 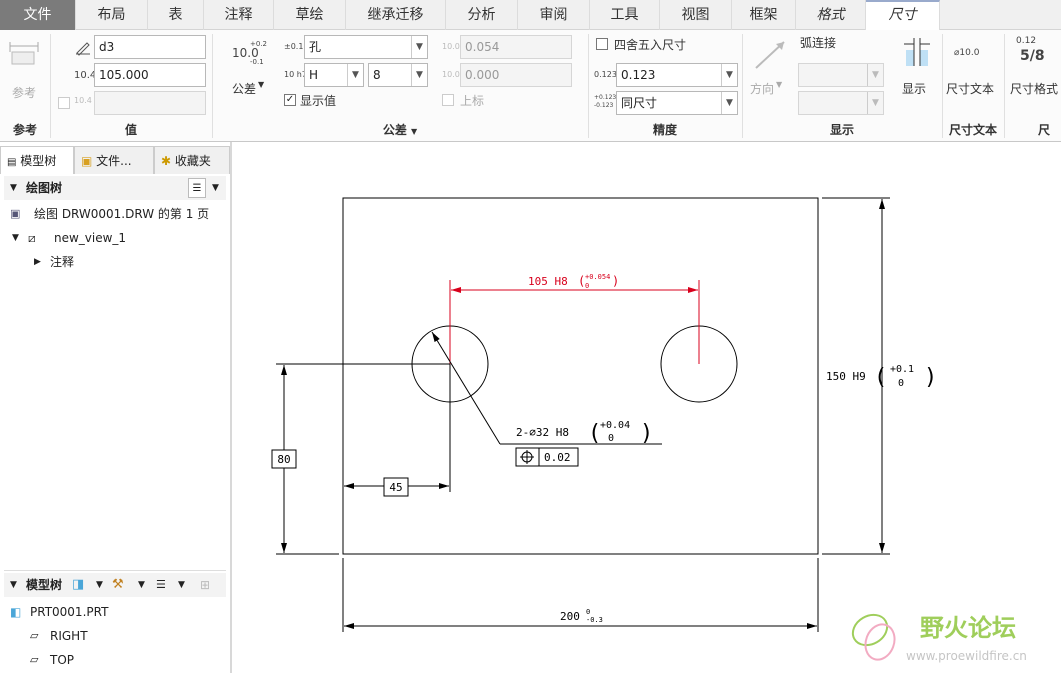 What do you see at coordinates (44, 585) in the screenshot?
I see `model-tree-label: 模型树` at bounding box center [44, 585].